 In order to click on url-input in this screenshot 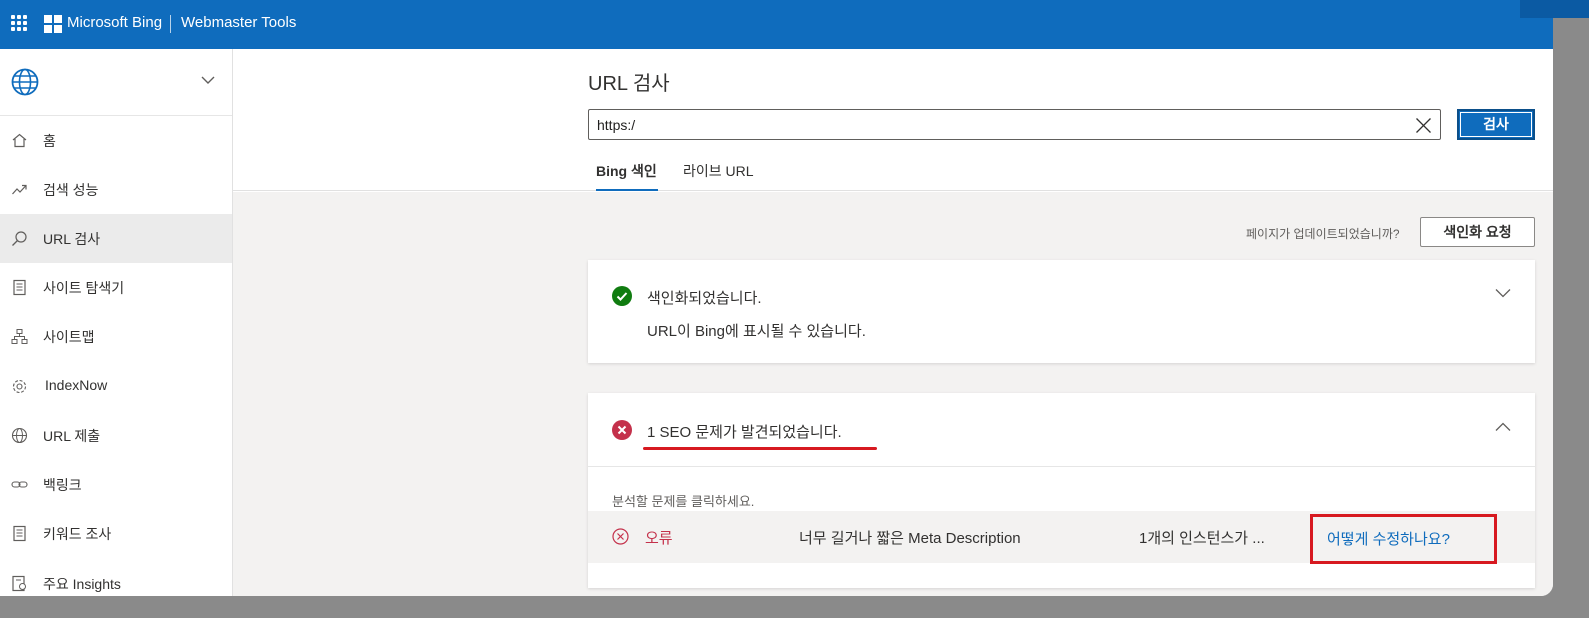, I will do `click(1002, 125)`.